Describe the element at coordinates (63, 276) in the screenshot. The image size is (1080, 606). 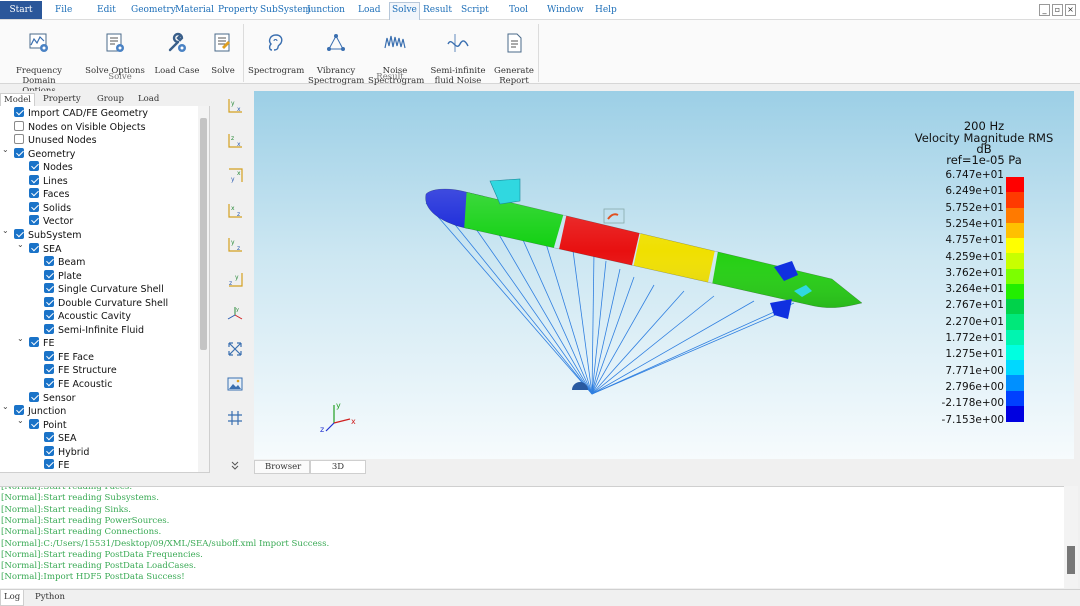
I see `tree-item: Plate` at that location.